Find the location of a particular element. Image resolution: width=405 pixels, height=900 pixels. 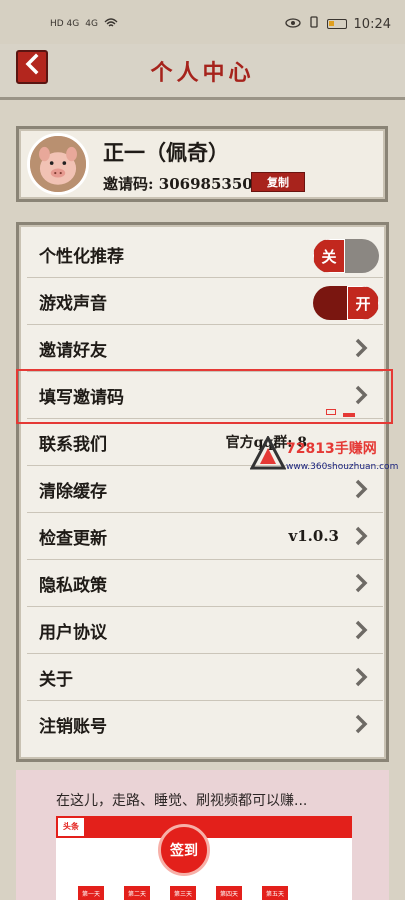

battery-icon is located at coordinates (336, 24).